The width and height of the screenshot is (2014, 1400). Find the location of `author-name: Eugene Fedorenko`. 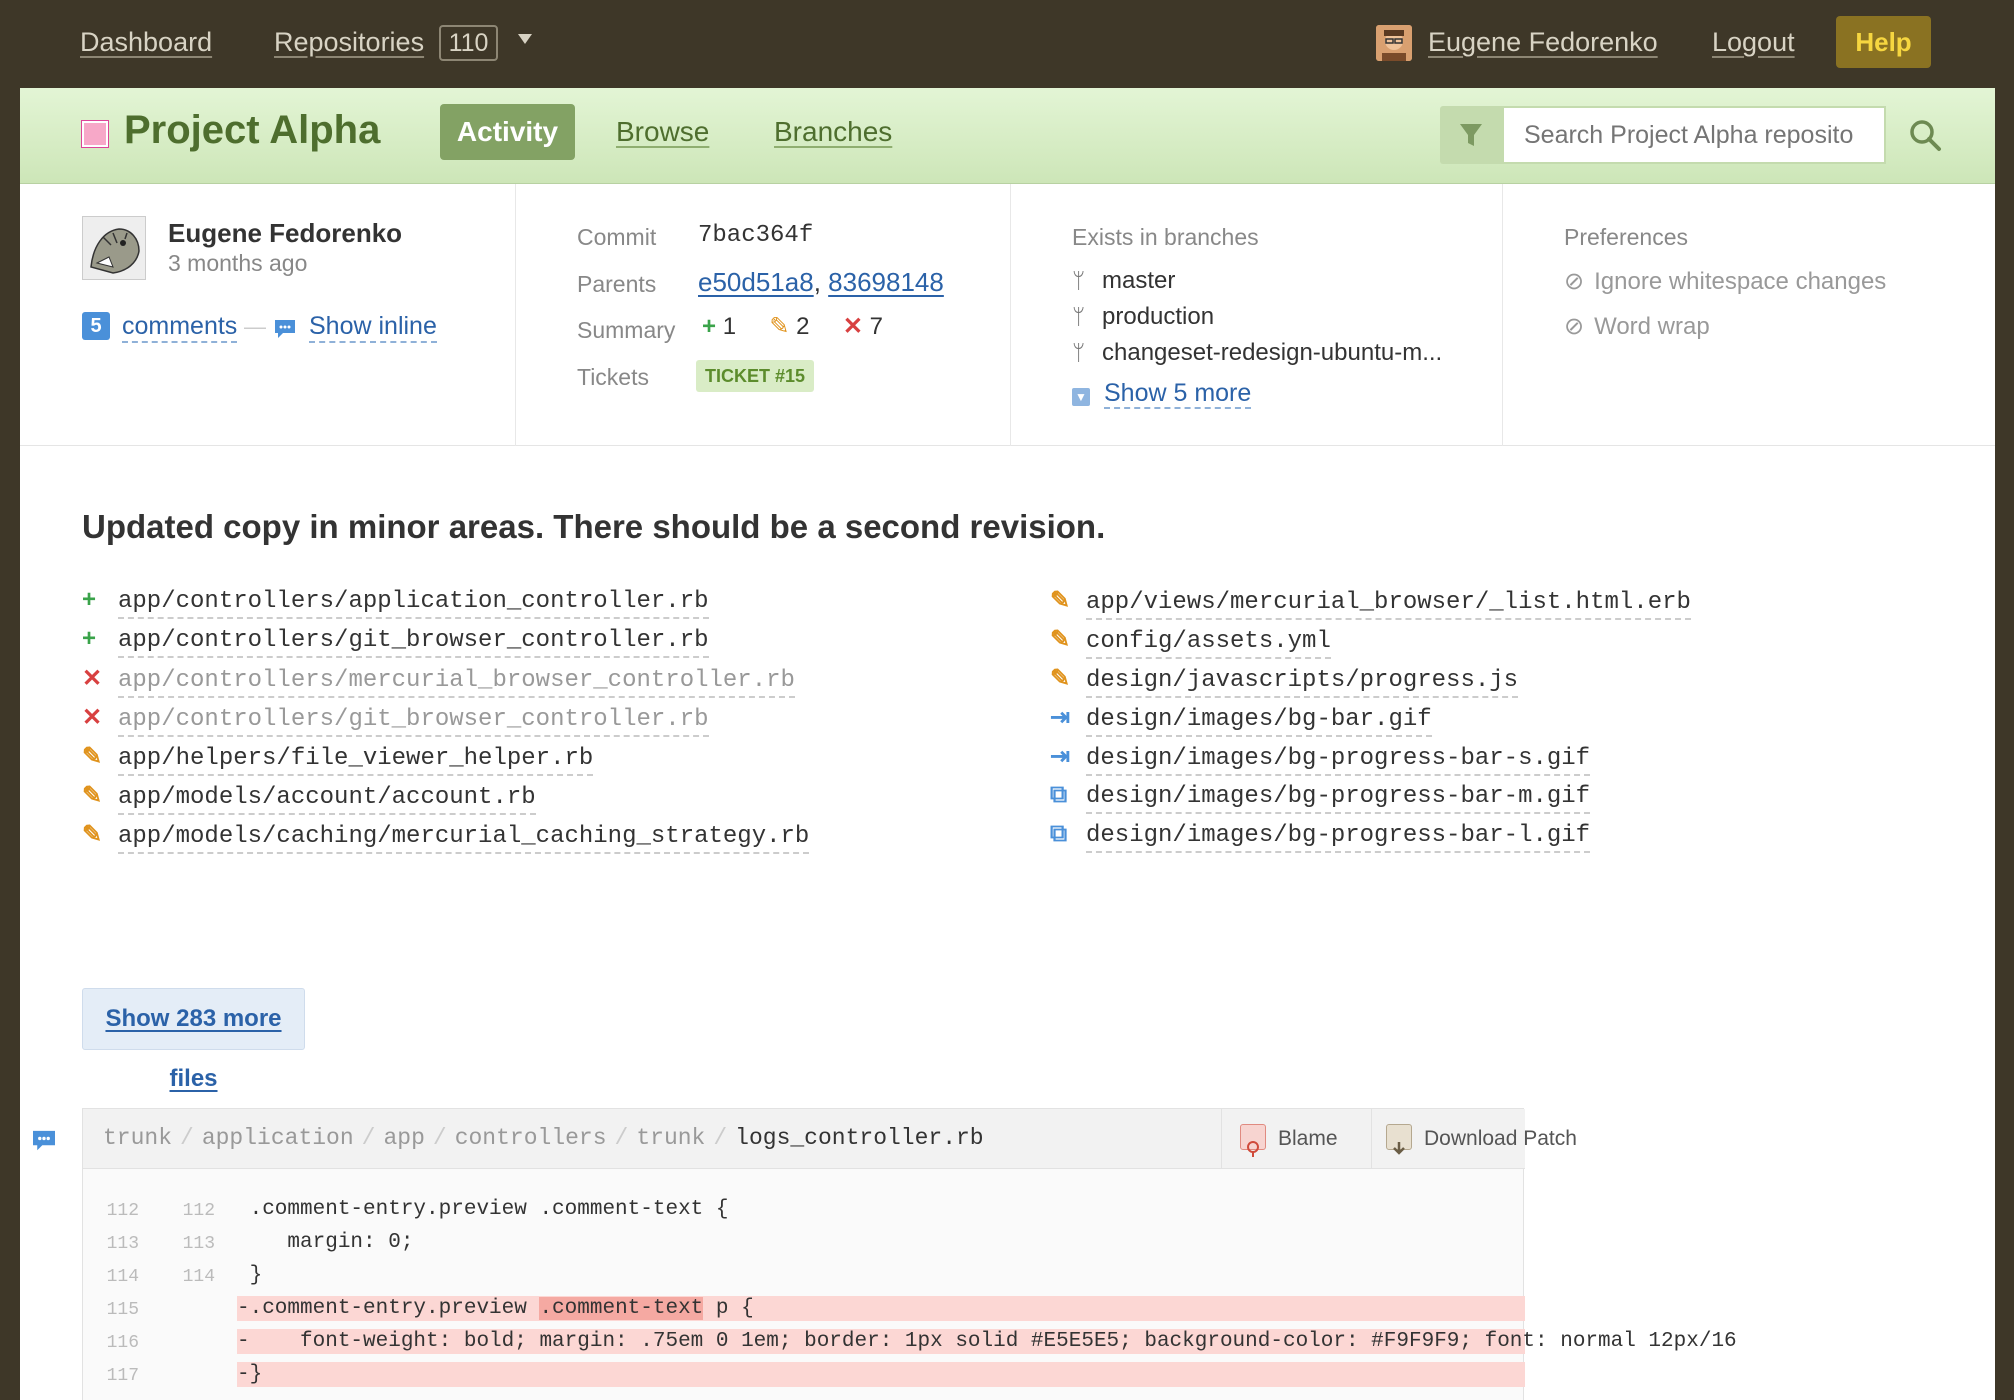

author-name: Eugene Fedorenko is located at coordinates (285, 233).